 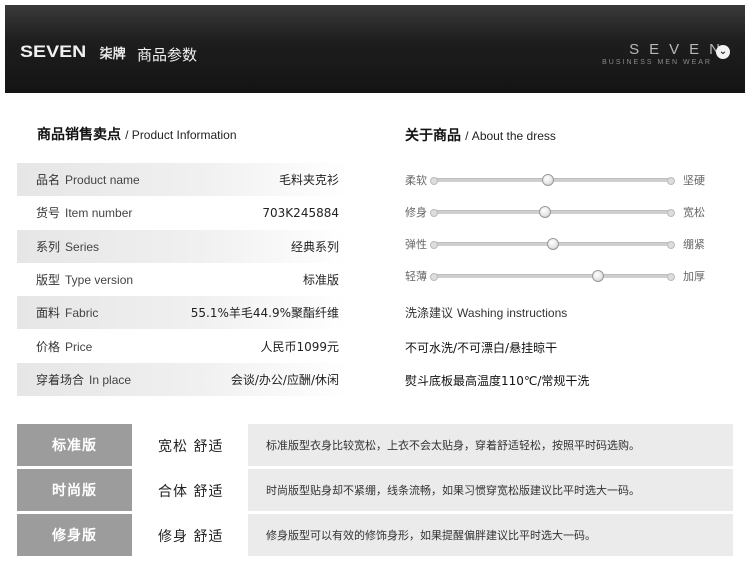 What do you see at coordinates (284, 379) in the screenshot?
I see `info-value: 会谈/办公/应酬/休闲` at bounding box center [284, 379].